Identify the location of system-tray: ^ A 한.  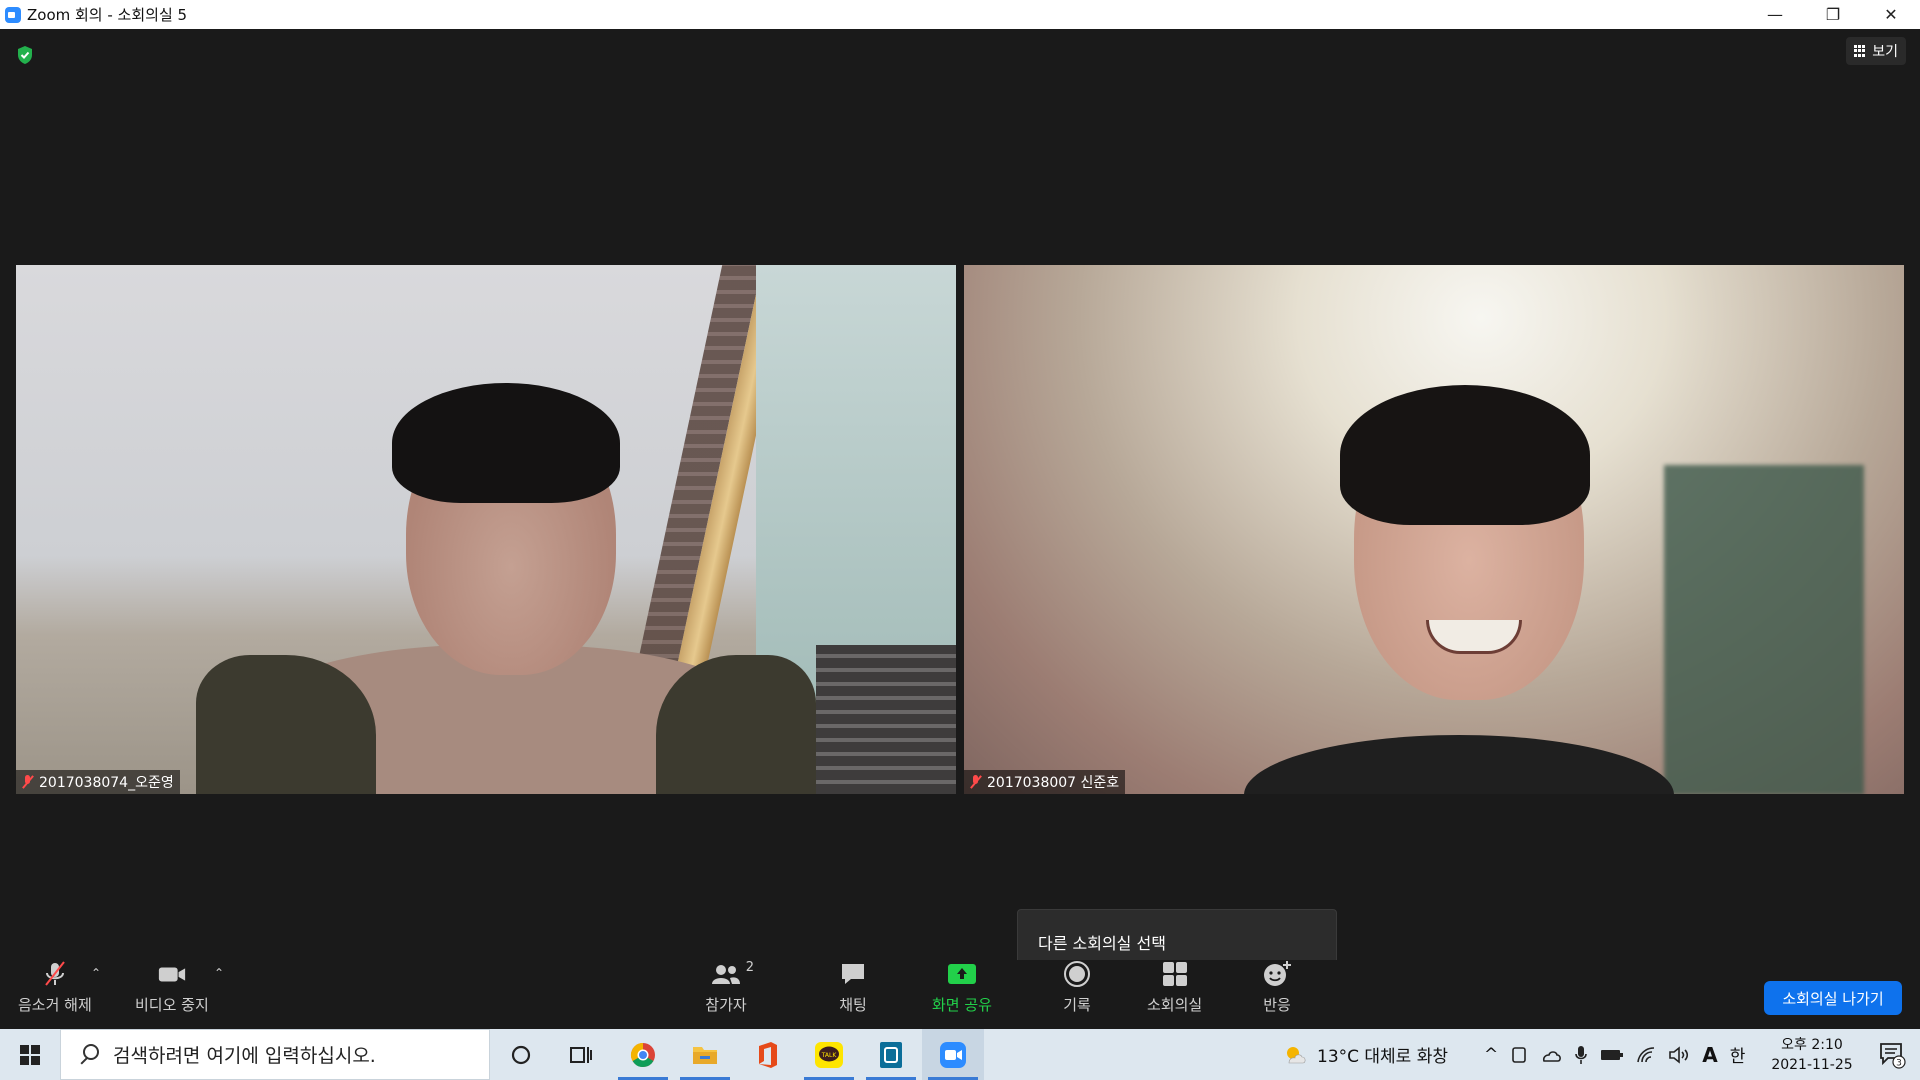
(1614, 1054).